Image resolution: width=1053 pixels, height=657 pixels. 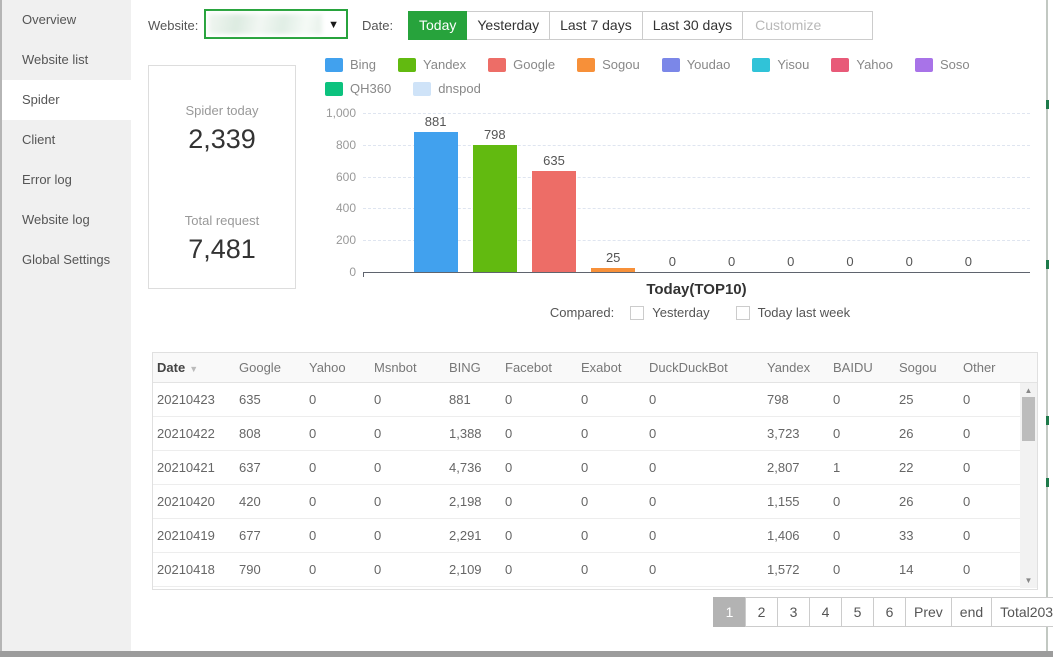 I want to click on legend-item-label: Bing, so click(x=363, y=64).